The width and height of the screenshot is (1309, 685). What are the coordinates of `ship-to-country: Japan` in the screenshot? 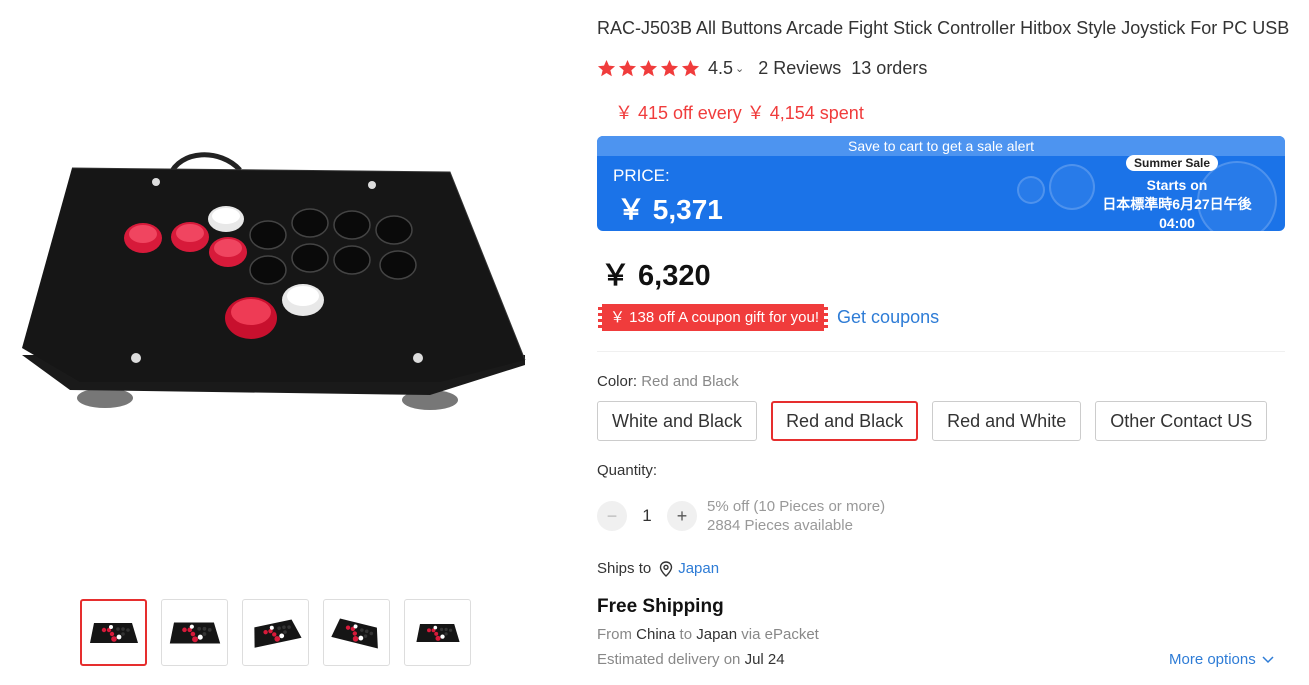 It's located at (717, 634).